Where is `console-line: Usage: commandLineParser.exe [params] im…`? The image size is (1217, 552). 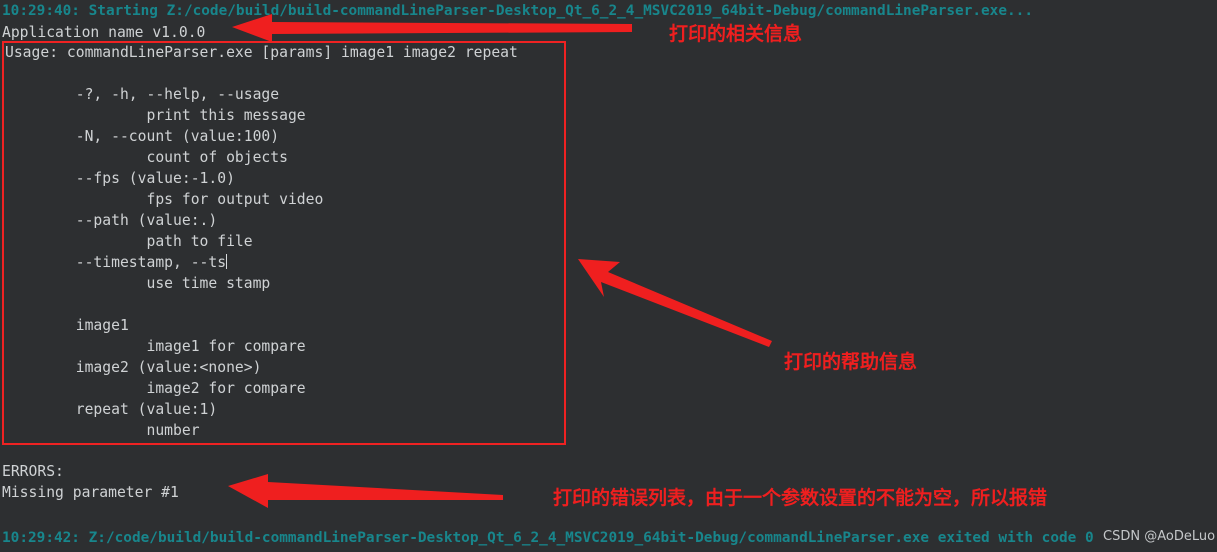
console-line: Usage: commandLineParser.exe [params] im… is located at coordinates (261, 52).